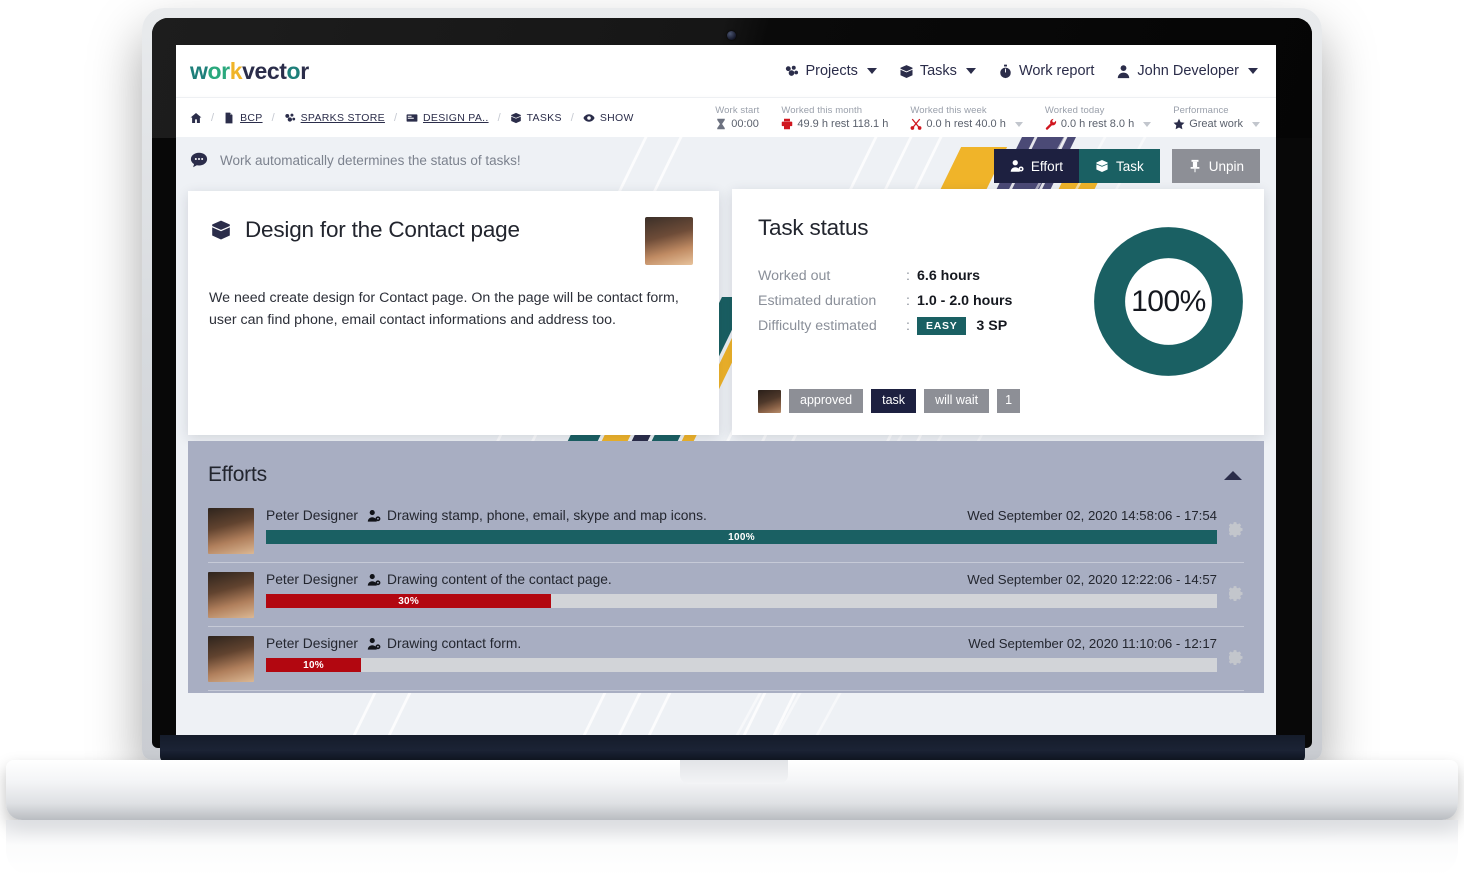 The image size is (1464, 876). I want to click on stat-value-row: 0.0 h rest 40.0 h, so click(966, 124).